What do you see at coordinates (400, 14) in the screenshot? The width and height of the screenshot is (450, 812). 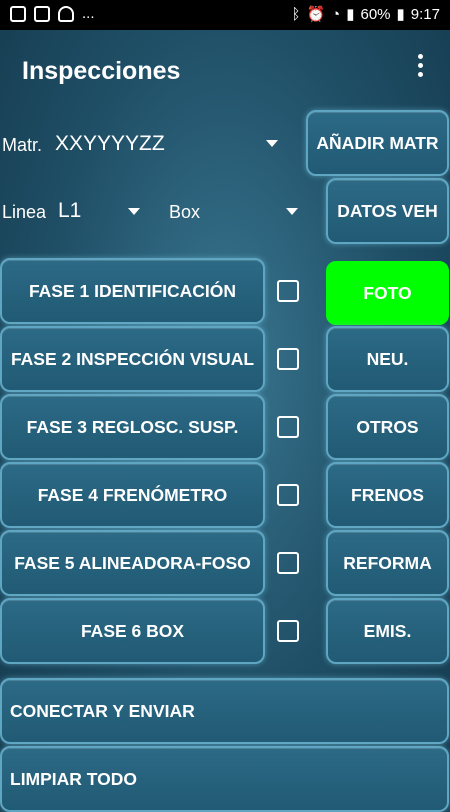 I see `battery-icon: ▮` at bounding box center [400, 14].